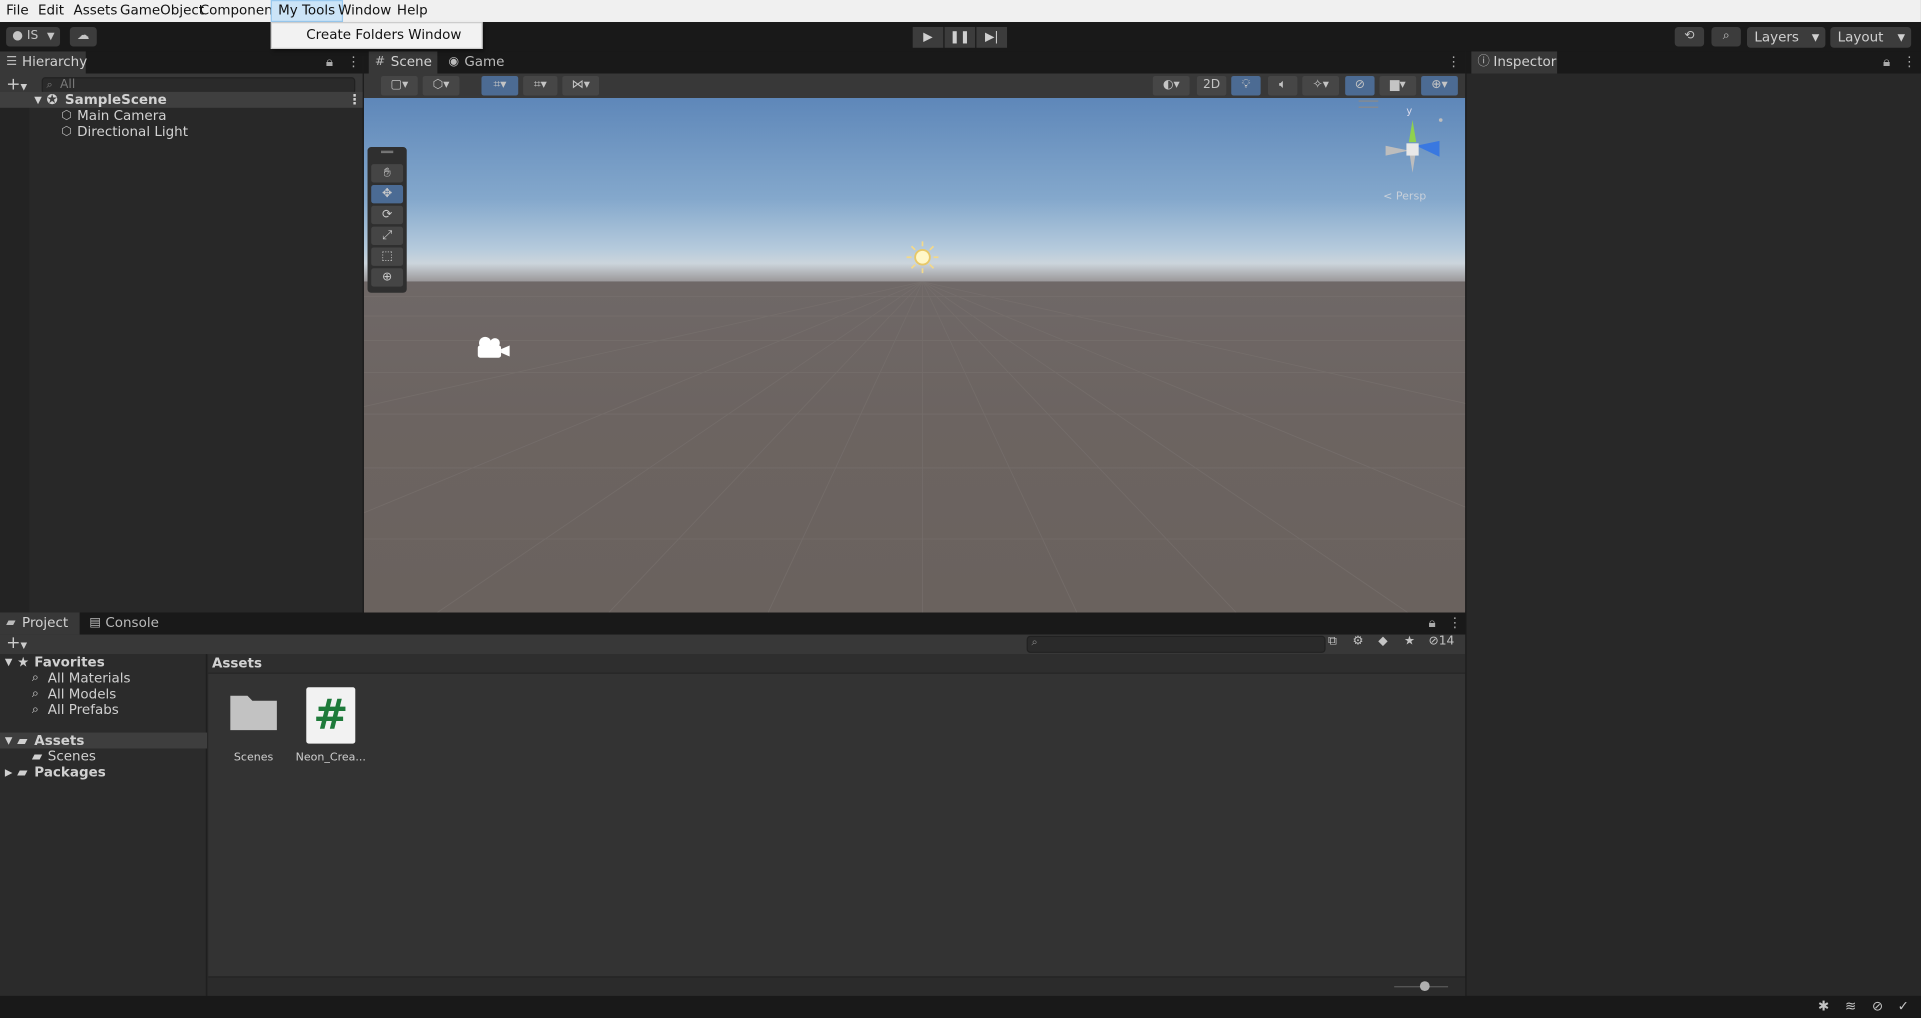 The width and height of the screenshot is (1921, 1018). Describe the element at coordinates (17, 36) in the screenshot. I see `account-icon: ●` at that location.